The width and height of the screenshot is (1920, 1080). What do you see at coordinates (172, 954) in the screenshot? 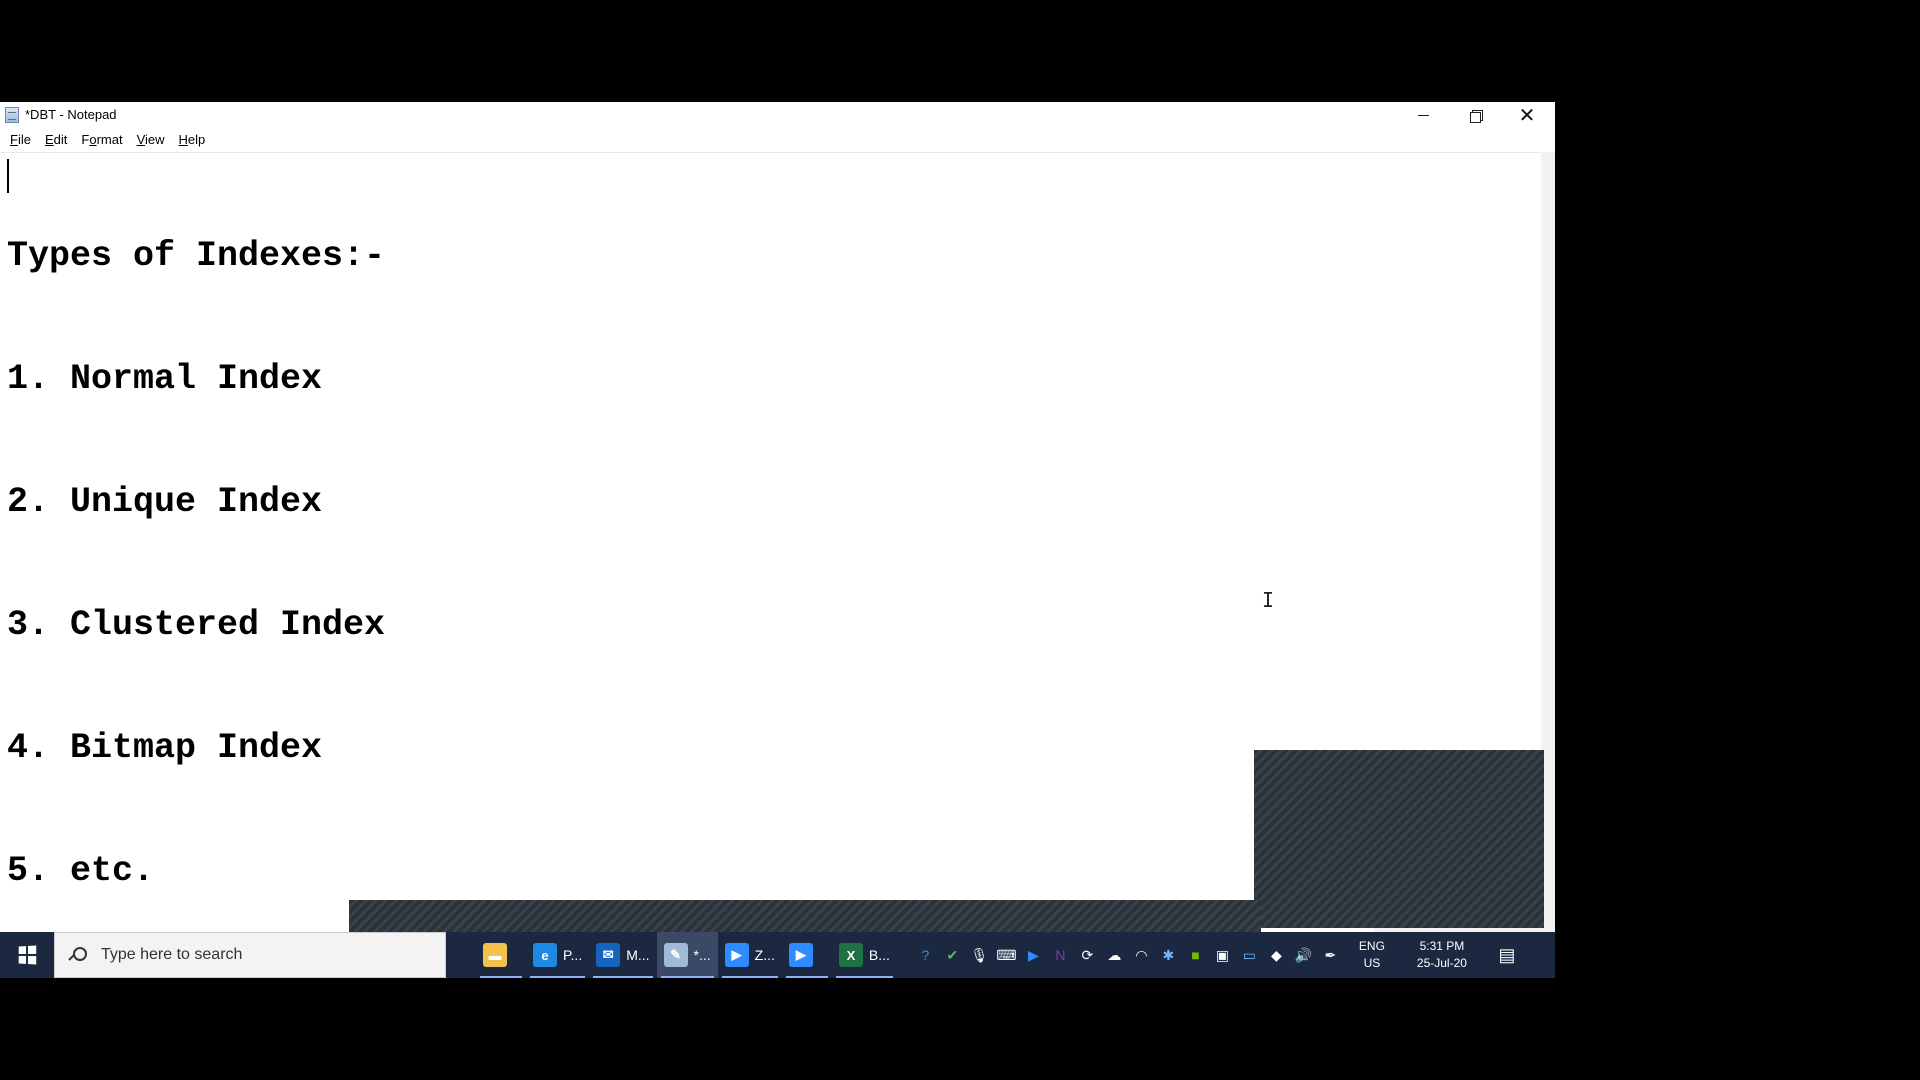
I see `search-placeholder: Type here to search` at bounding box center [172, 954].